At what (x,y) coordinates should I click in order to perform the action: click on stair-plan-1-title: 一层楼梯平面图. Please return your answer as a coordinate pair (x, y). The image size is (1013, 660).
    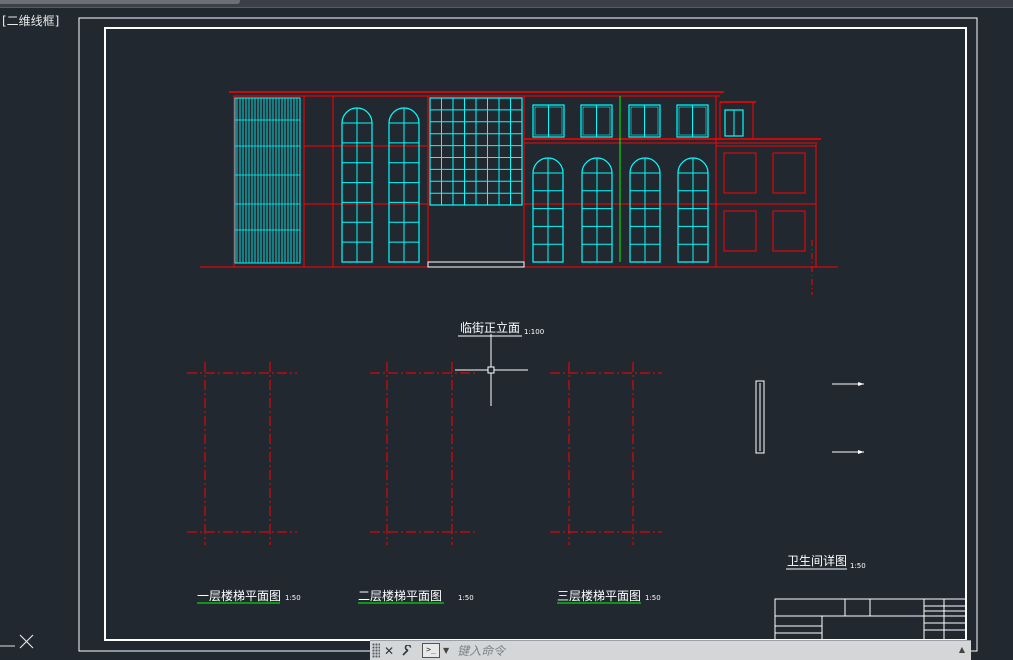
    Looking at the image, I should click on (239, 595).